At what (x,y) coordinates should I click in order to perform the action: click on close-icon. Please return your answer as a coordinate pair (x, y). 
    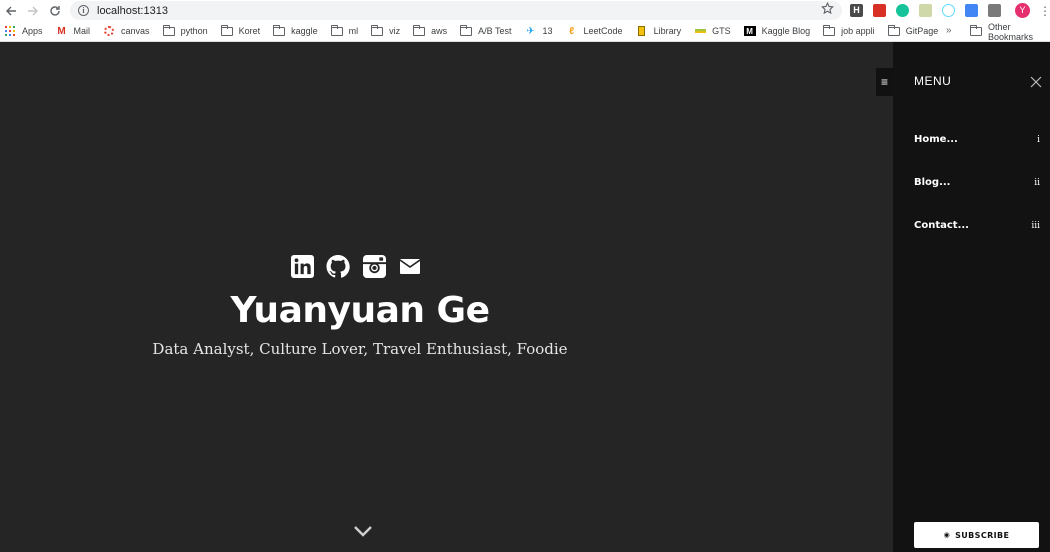
    Looking at the image, I should click on (1036, 82).